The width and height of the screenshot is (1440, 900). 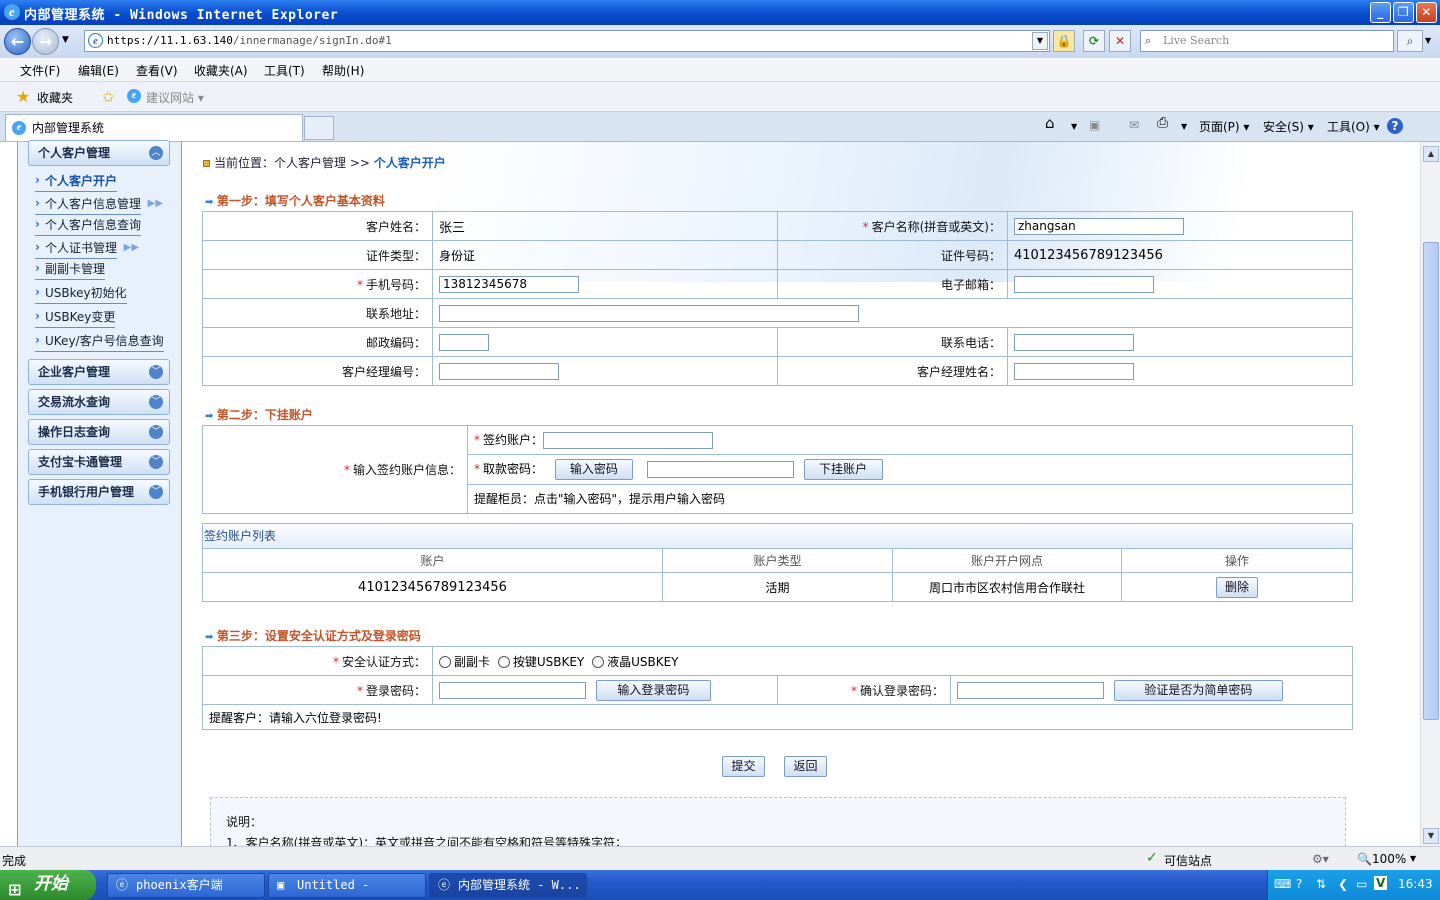 I want to click on phone-input, so click(x=1074, y=342).